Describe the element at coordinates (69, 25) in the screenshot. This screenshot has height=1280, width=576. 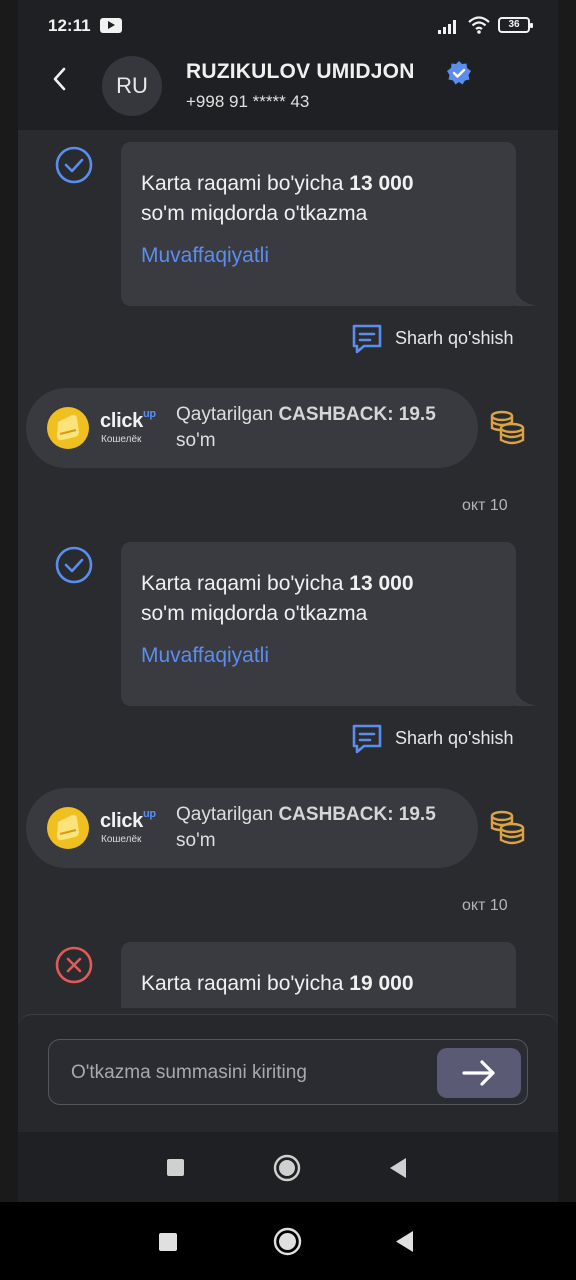
I see `status-time: 12:11` at that location.